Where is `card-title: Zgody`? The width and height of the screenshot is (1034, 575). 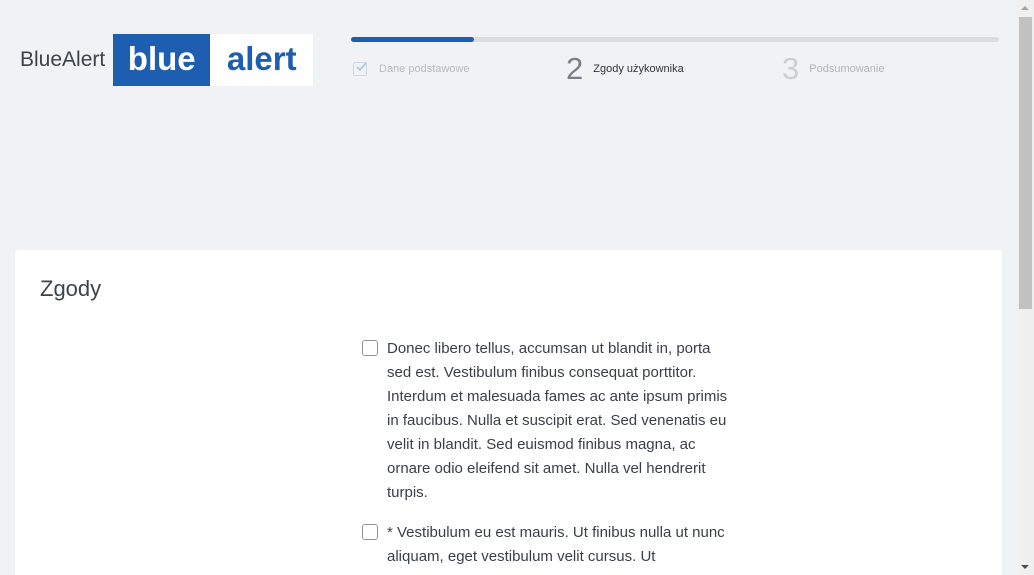 card-title: Zgody is located at coordinates (71, 288).